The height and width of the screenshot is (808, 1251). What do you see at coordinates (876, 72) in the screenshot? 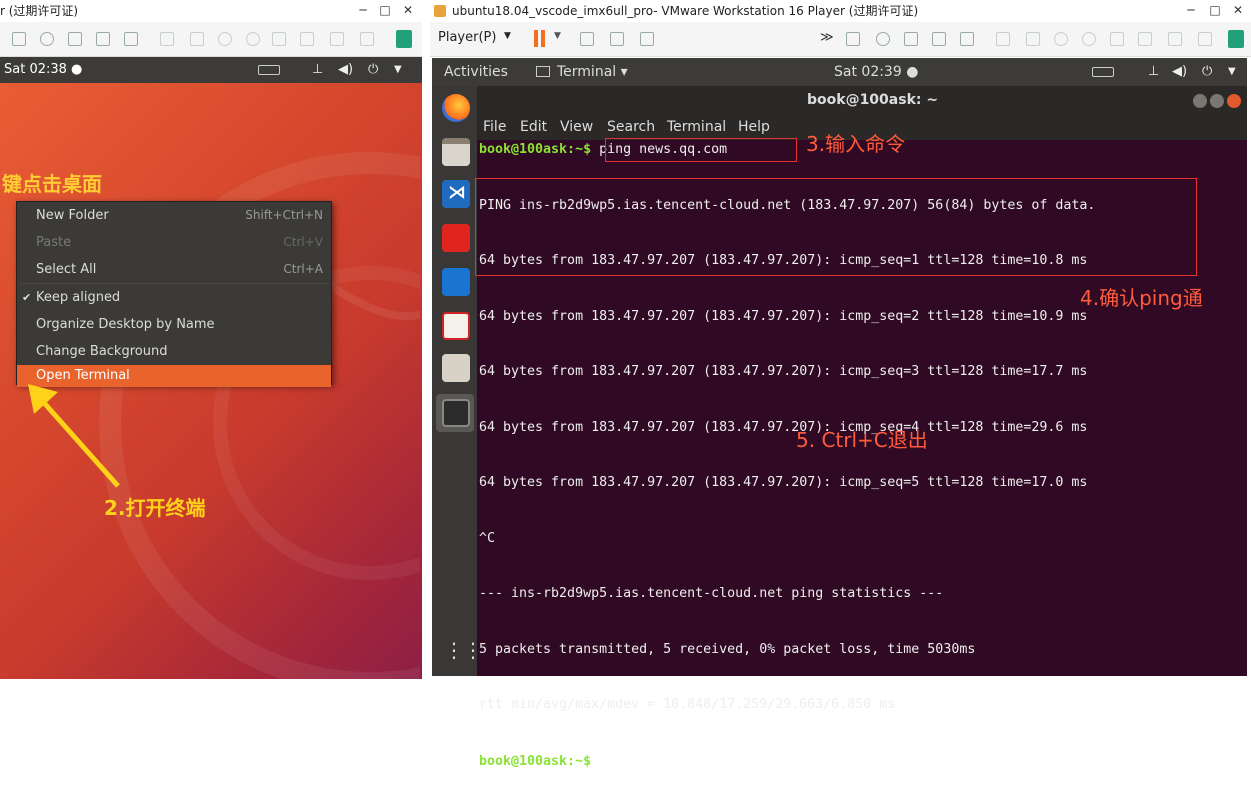
I see `clock: Sat 02:39 ●` at bounding box center [876, 72].